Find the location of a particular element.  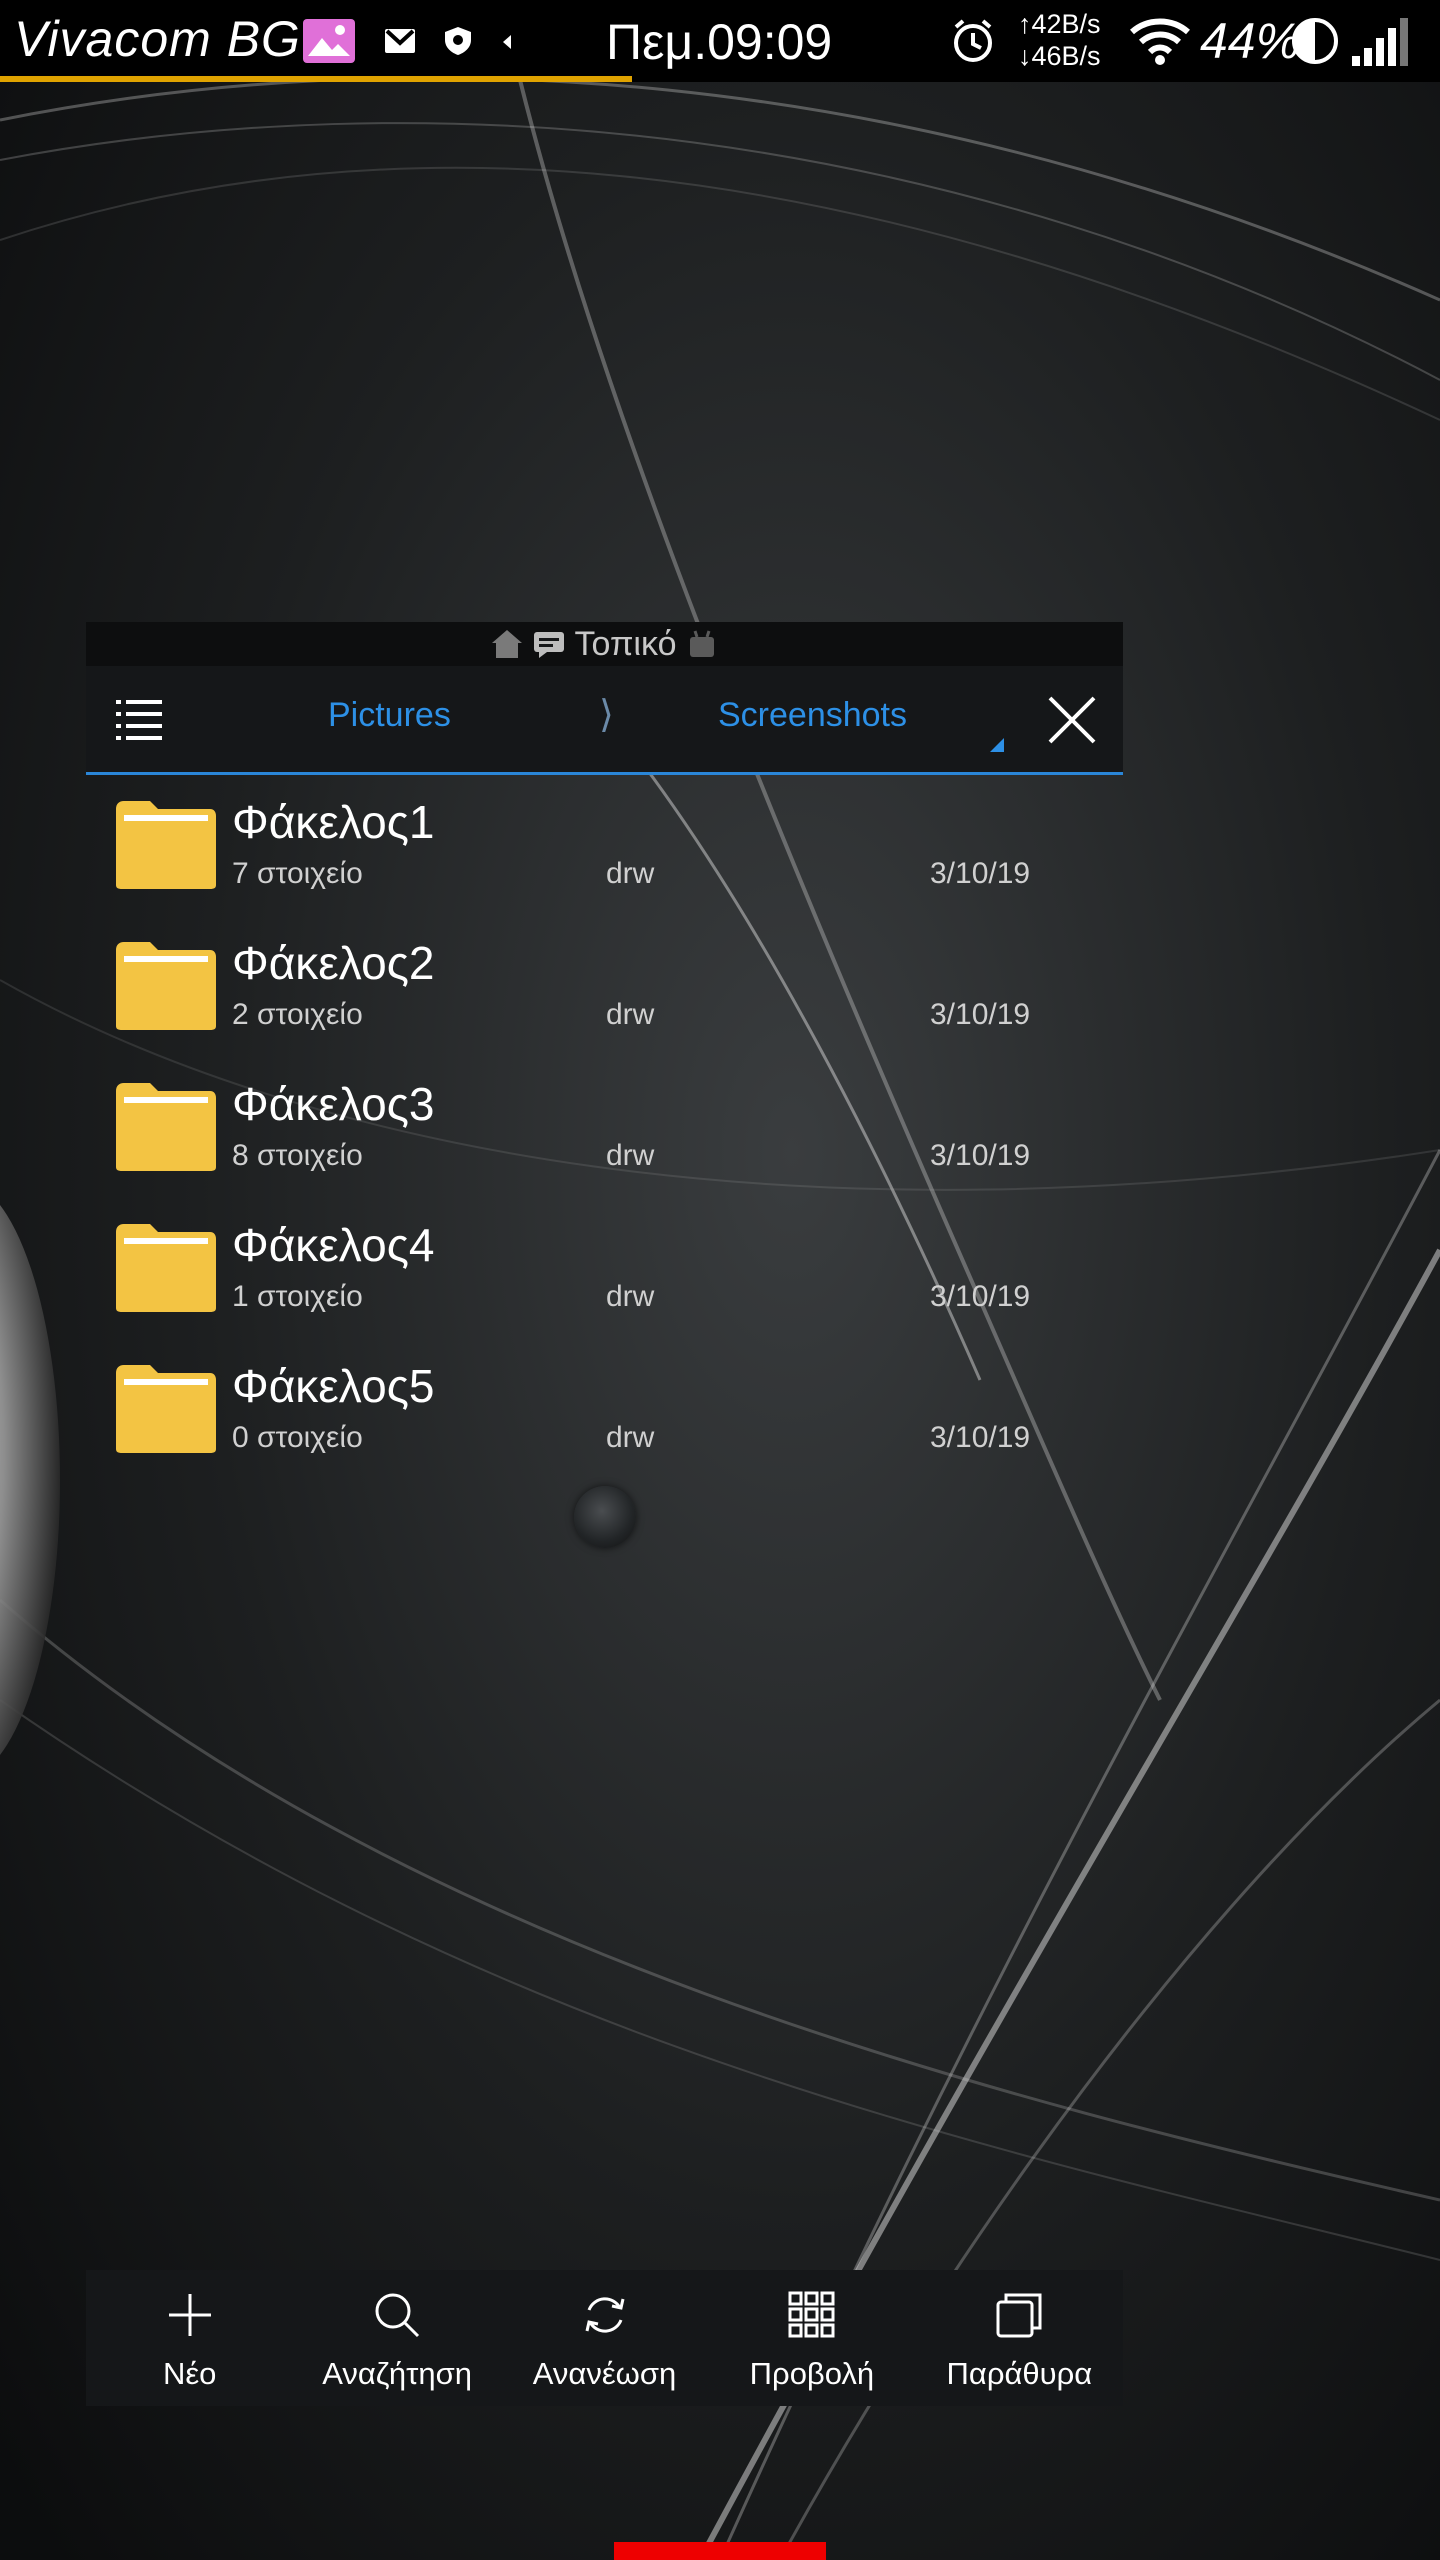

new-label: Νέο is located at coordinates (189, 2373).